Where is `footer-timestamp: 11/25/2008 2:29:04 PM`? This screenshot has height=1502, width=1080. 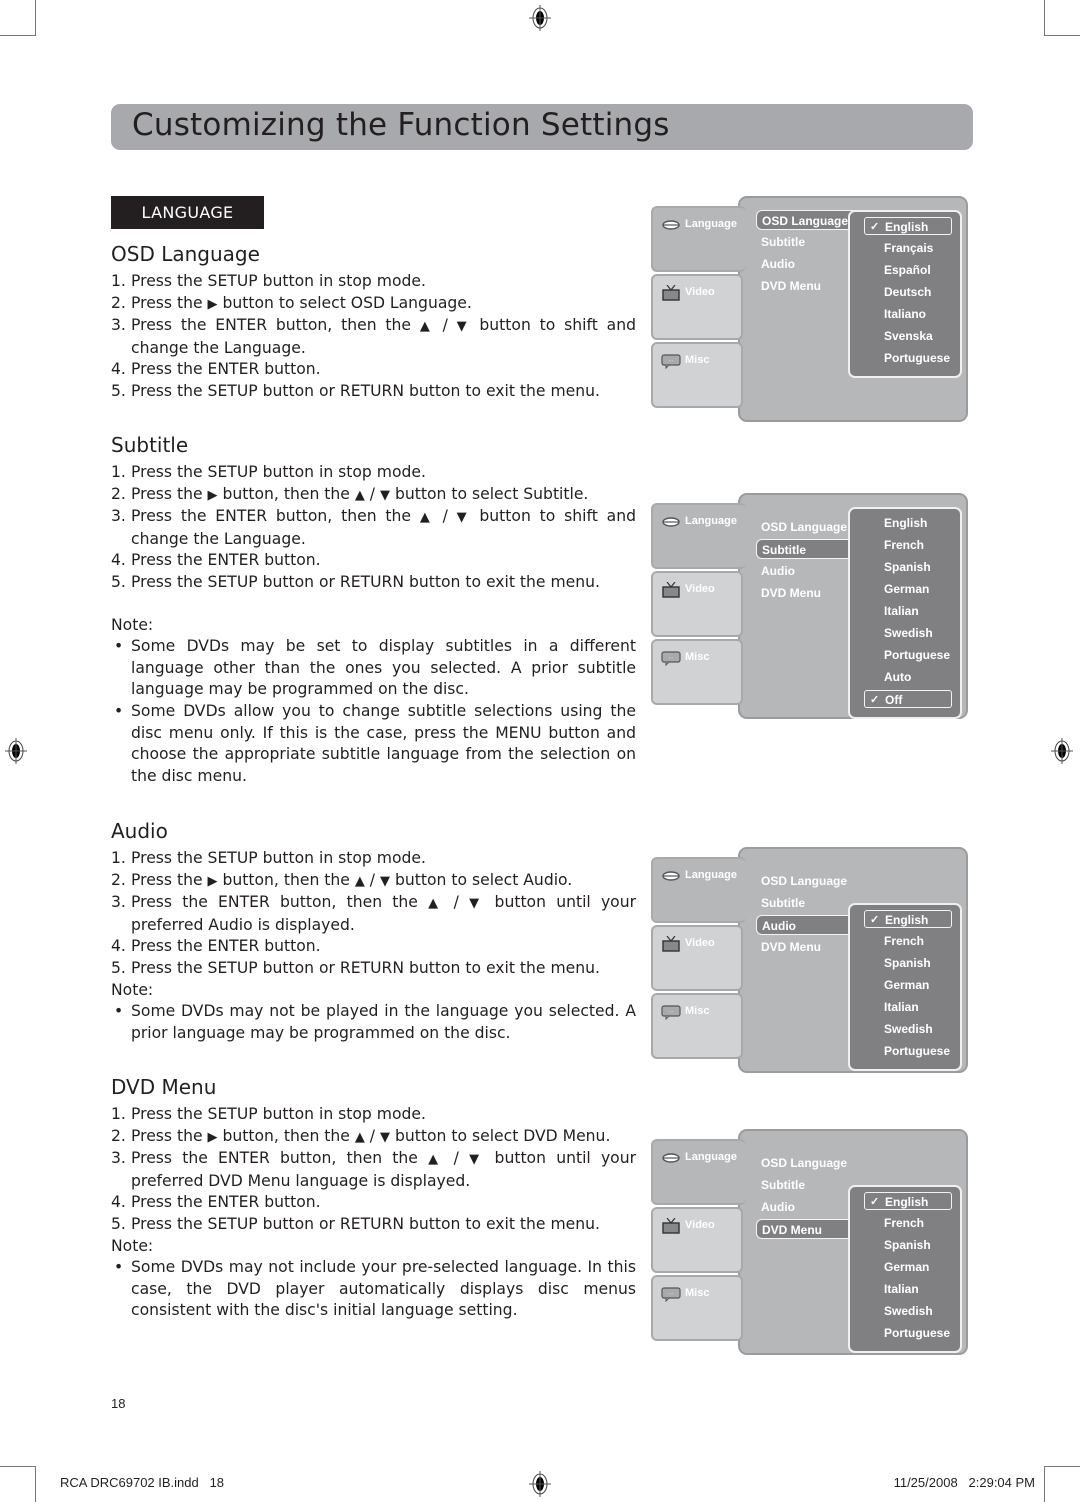
footer-timestamp: 11/25/2008 2:29:04 PM is located at coordinates (964, 1482).